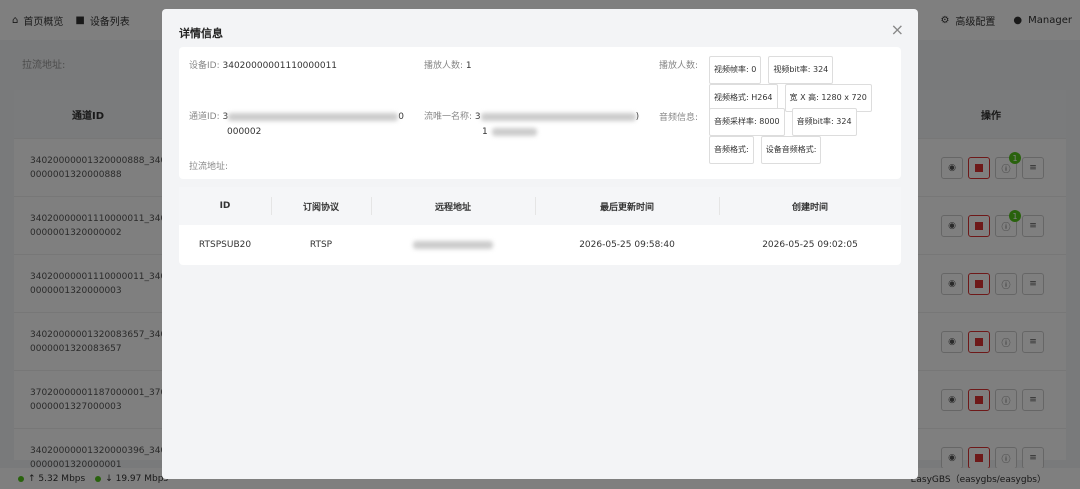 The image size is (1080, 489). I want to click on audio-info-label: 音频信息:, so click(679, 118).